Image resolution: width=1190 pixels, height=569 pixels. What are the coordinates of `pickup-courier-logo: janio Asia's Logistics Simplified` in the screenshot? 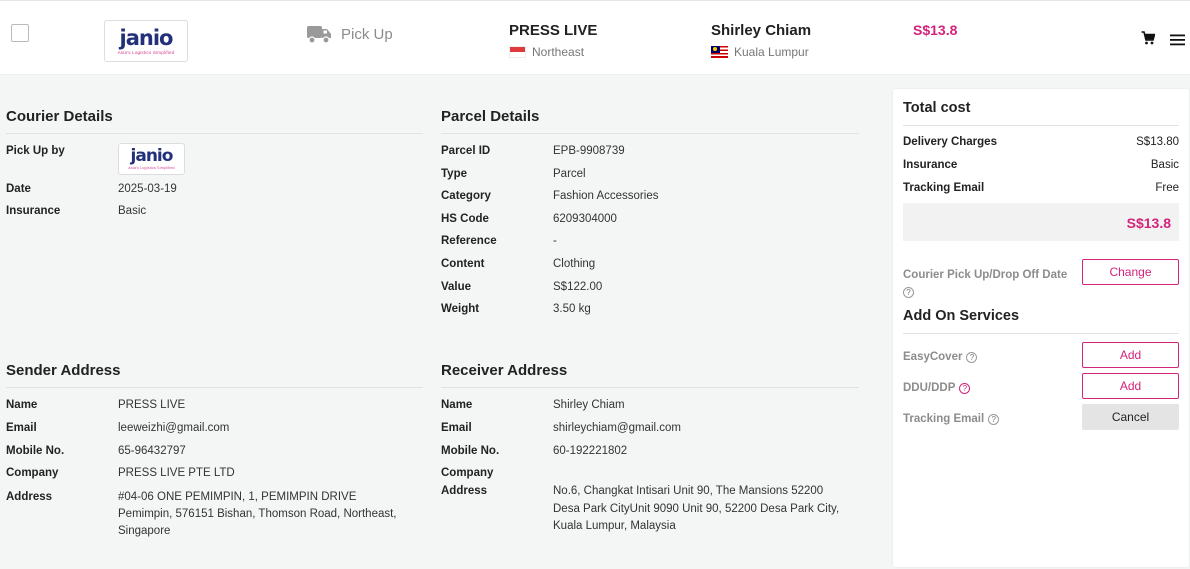 It's located at (151, 159).